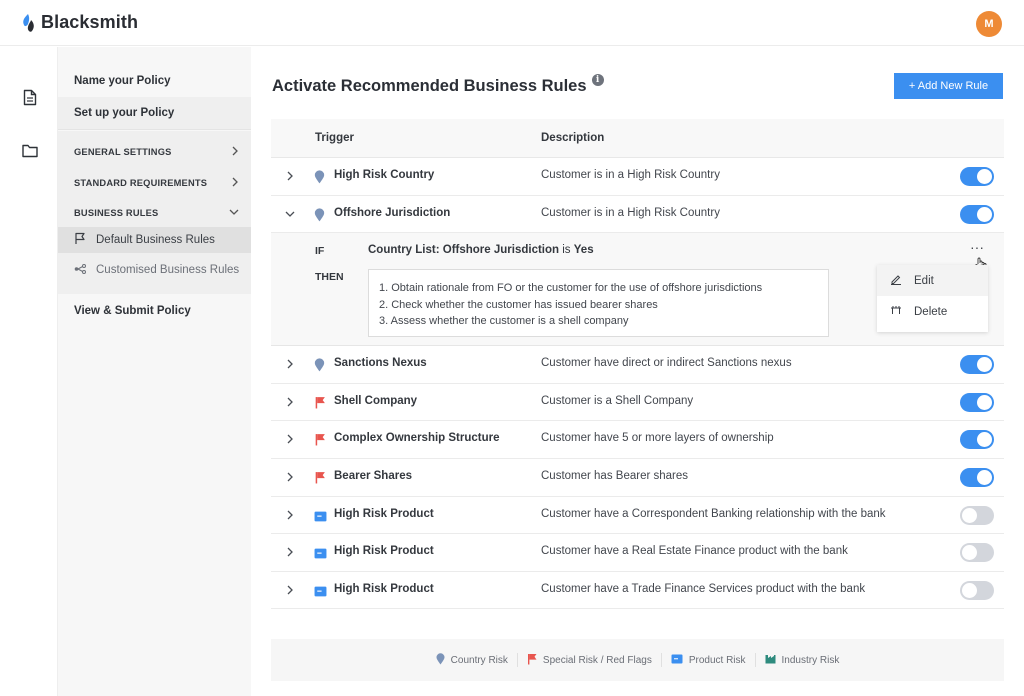  I want to click on pencil-icon, so click(896, 280).